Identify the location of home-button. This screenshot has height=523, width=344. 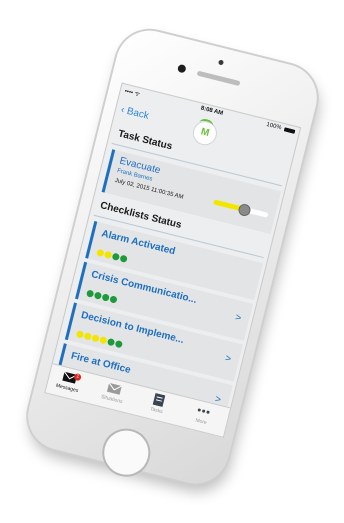
(126, 452).